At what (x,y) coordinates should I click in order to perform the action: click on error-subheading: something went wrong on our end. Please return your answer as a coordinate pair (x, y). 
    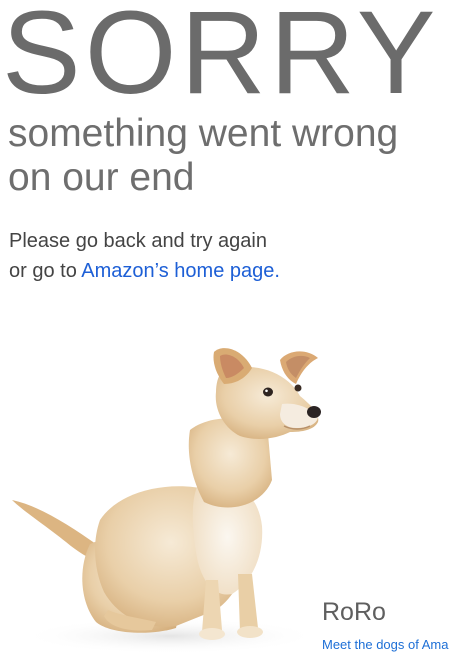
    Looking at the image, I should click on (241, 156).